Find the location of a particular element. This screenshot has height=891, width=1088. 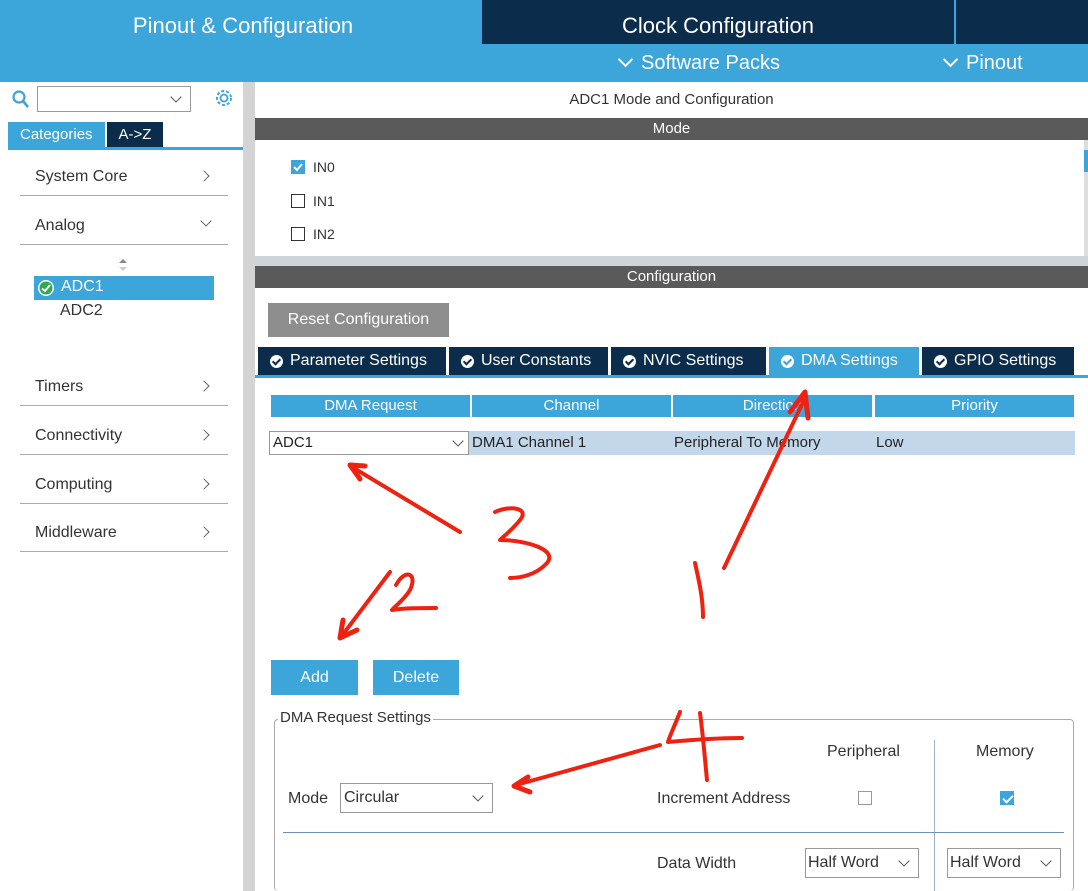

memory-increment-checkbox is located at coordinates (1007, 798).